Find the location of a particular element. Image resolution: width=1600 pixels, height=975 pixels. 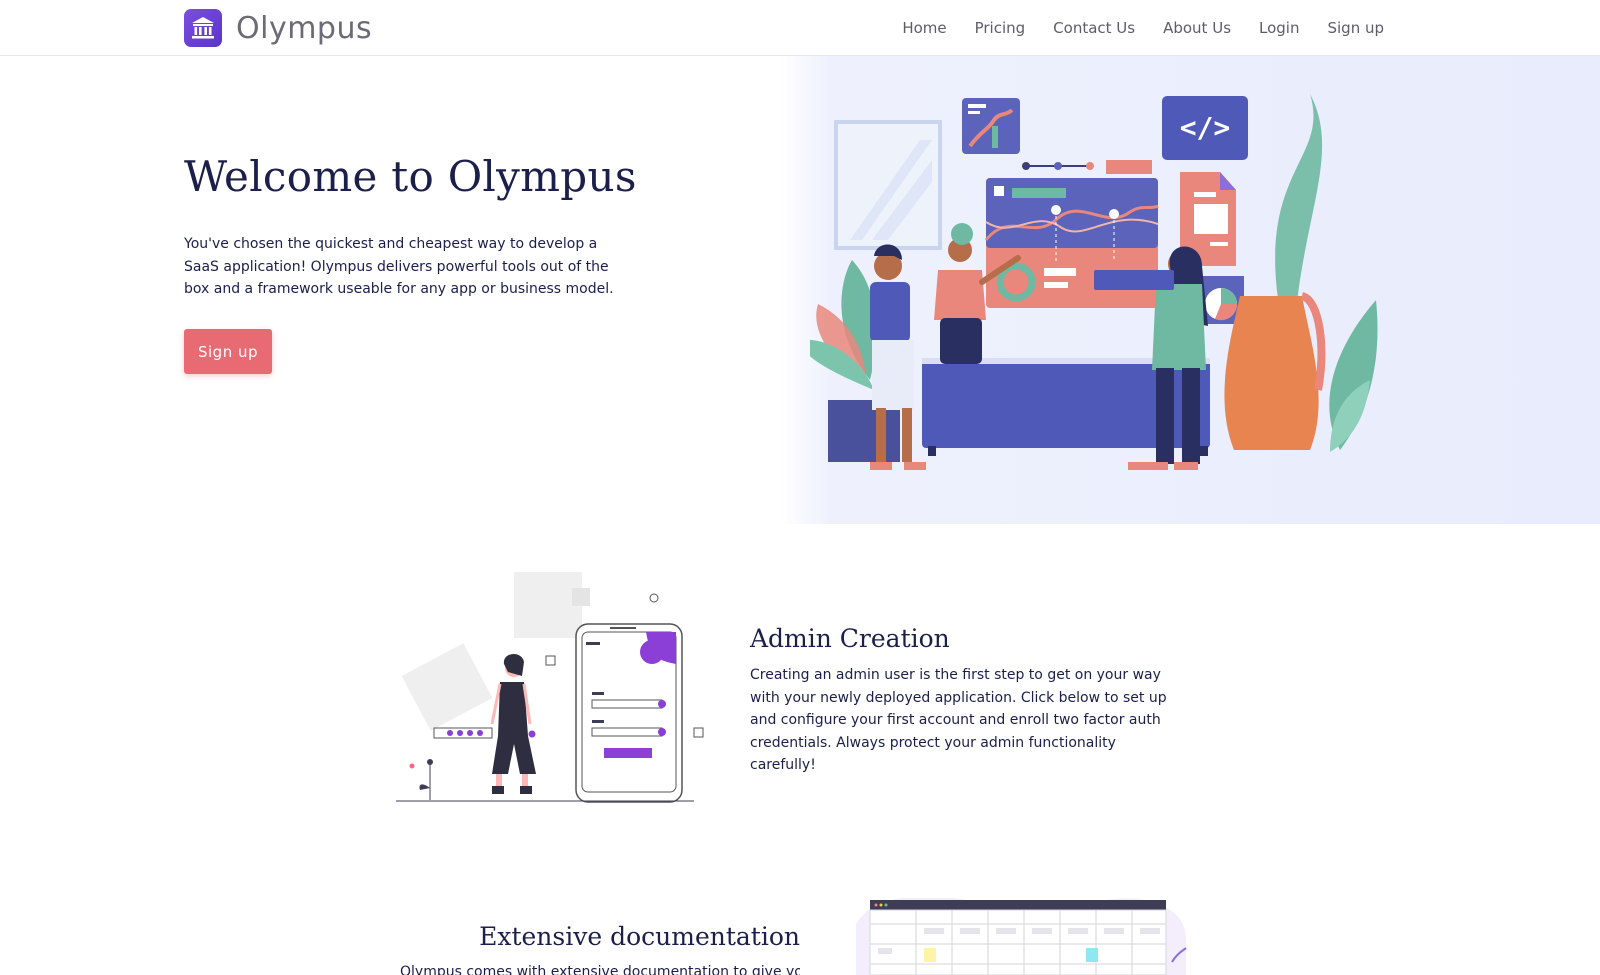

nav-link-contact-us: Contact Us is located at coordinates (1094, 28).